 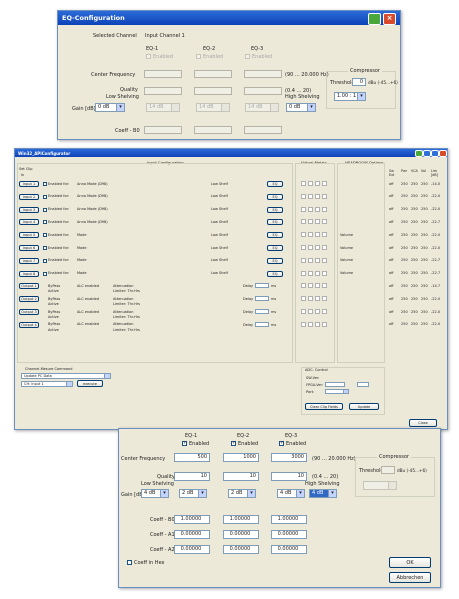 What do you see at coordinates (90, 383) in the screenshot?
I see `execute-button: execute` at bounding box center [90, 383].